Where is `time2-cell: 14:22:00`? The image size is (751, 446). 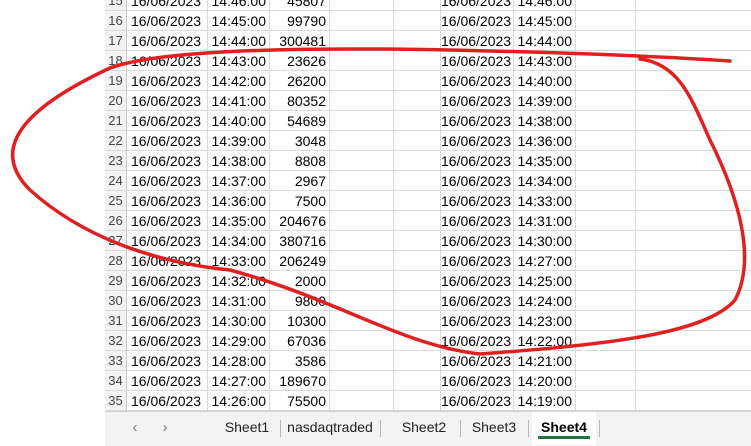
time2-cell: 14:22:00 is located at coordinates (545, 341).